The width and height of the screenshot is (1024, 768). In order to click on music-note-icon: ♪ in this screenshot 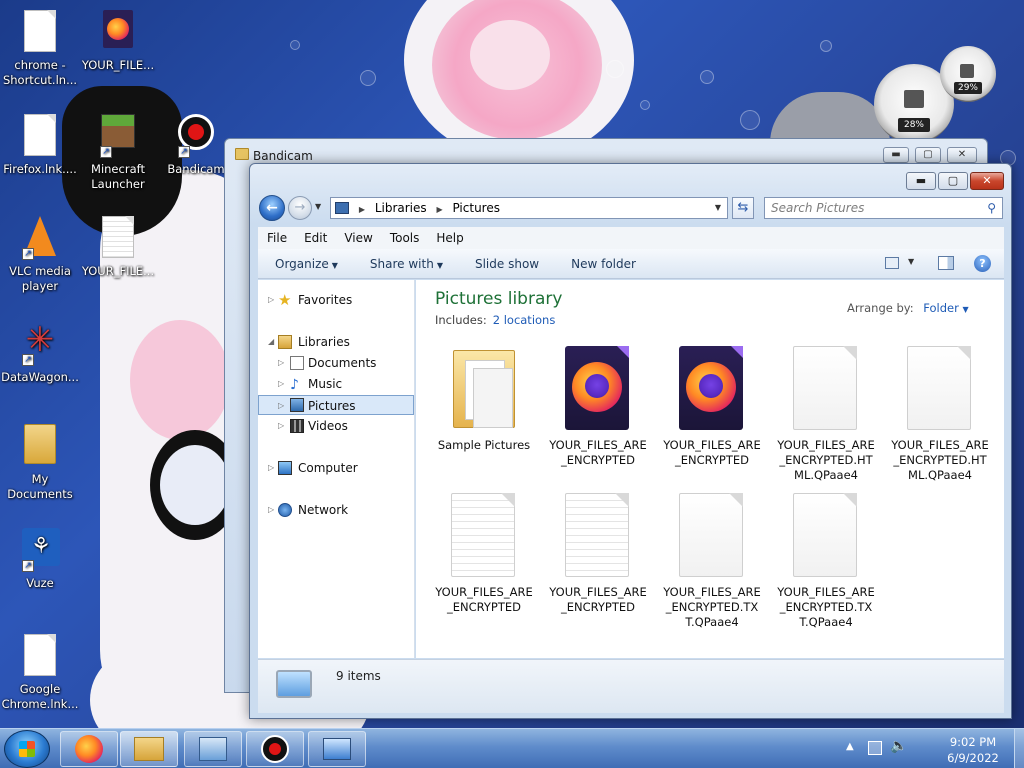, I will do `click(294, 385)`.